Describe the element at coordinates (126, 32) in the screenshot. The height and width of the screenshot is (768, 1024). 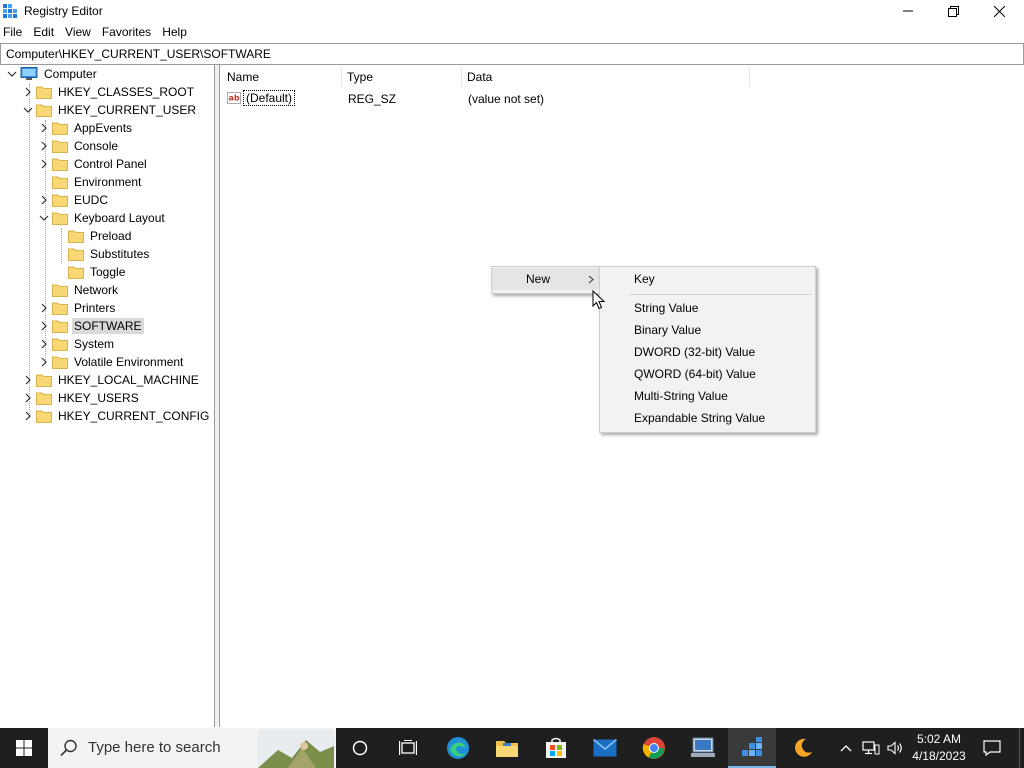
I see `menu-favorites: Favorites` at that location.